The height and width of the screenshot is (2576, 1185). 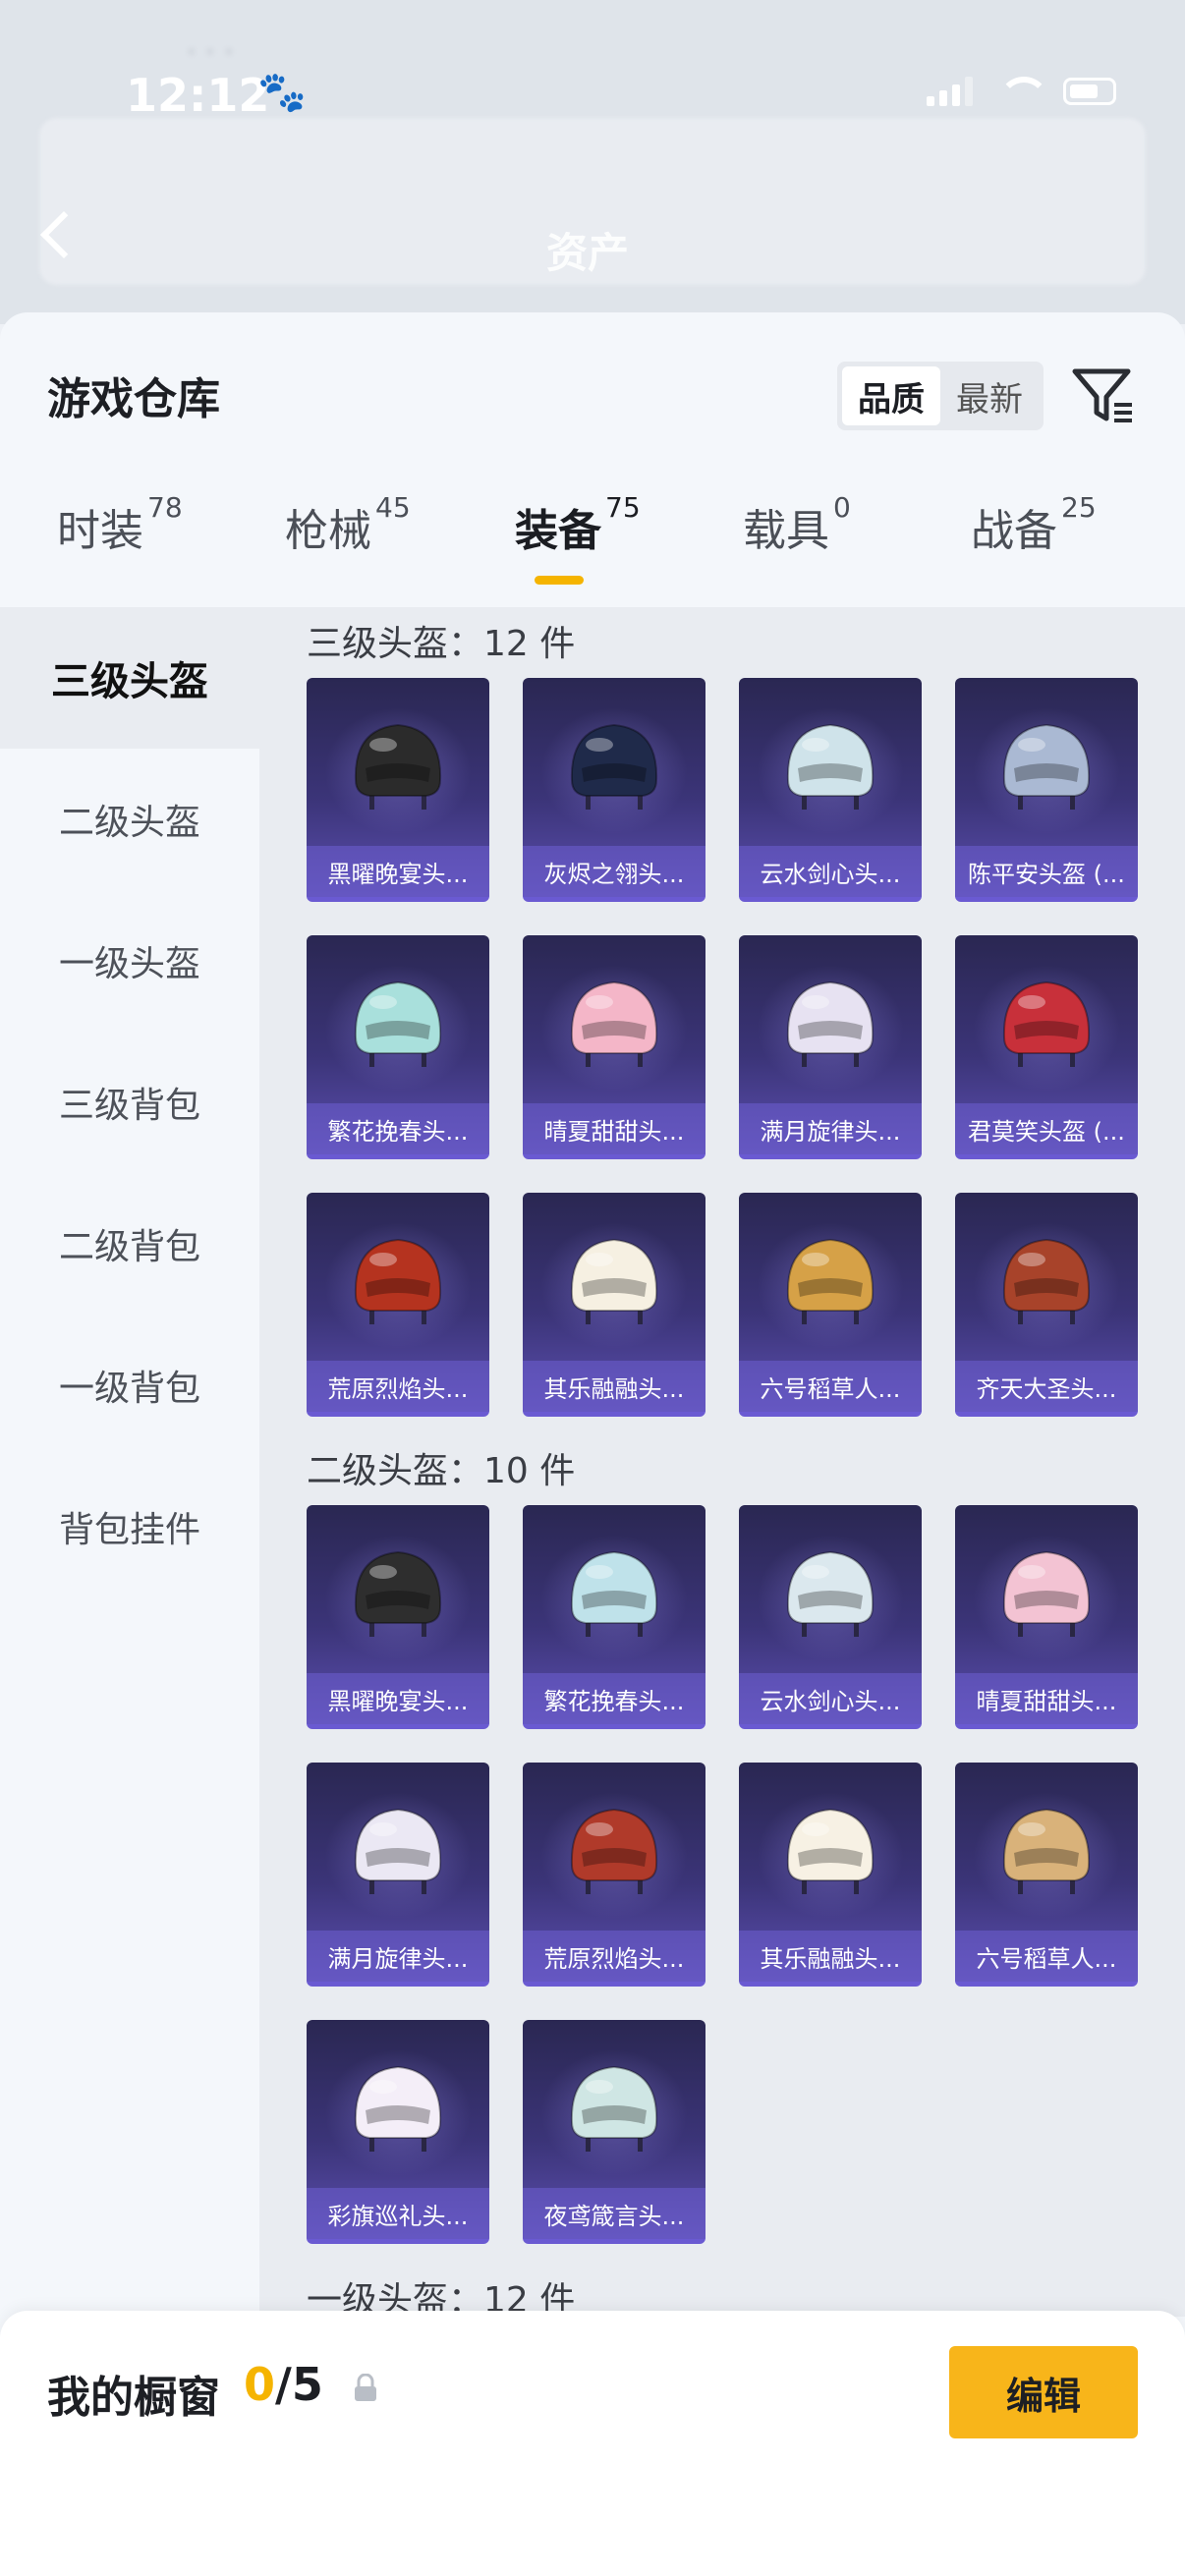 What do you see at coordinates (623, 507) in the screenshot?
I see `tab-count: 75` at bounding box center [623, 507].